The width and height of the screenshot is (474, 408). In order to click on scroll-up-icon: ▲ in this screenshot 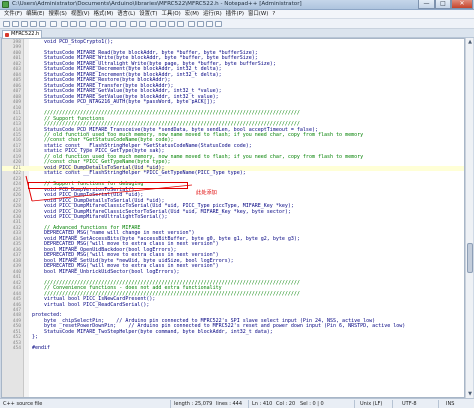, I will do `click(470, 42)`.